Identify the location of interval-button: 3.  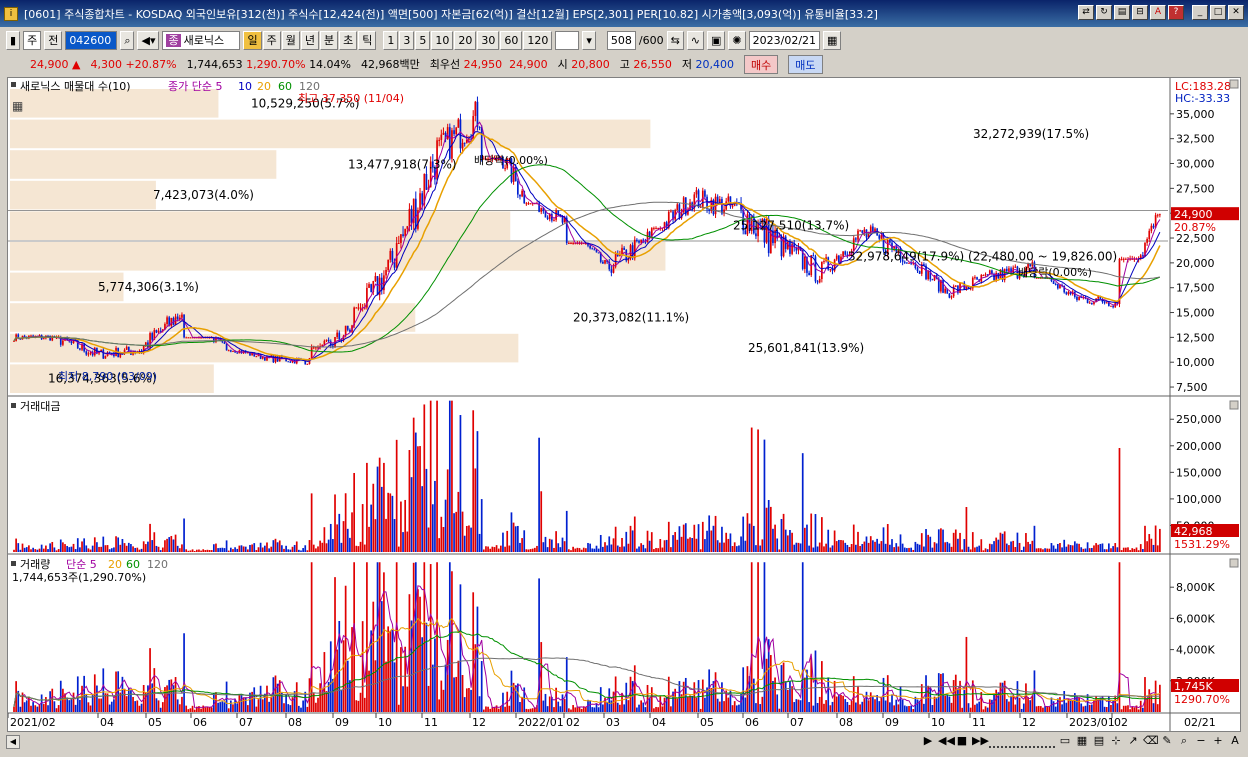
(407, 40).